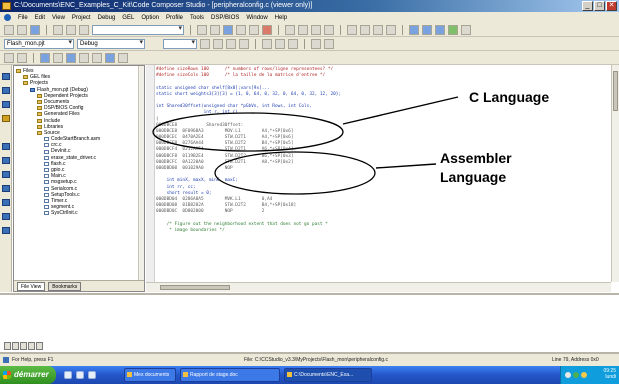  Describe the element at coordinates (150, 173) in the screenshot. I see `editor-gutter` at that location.